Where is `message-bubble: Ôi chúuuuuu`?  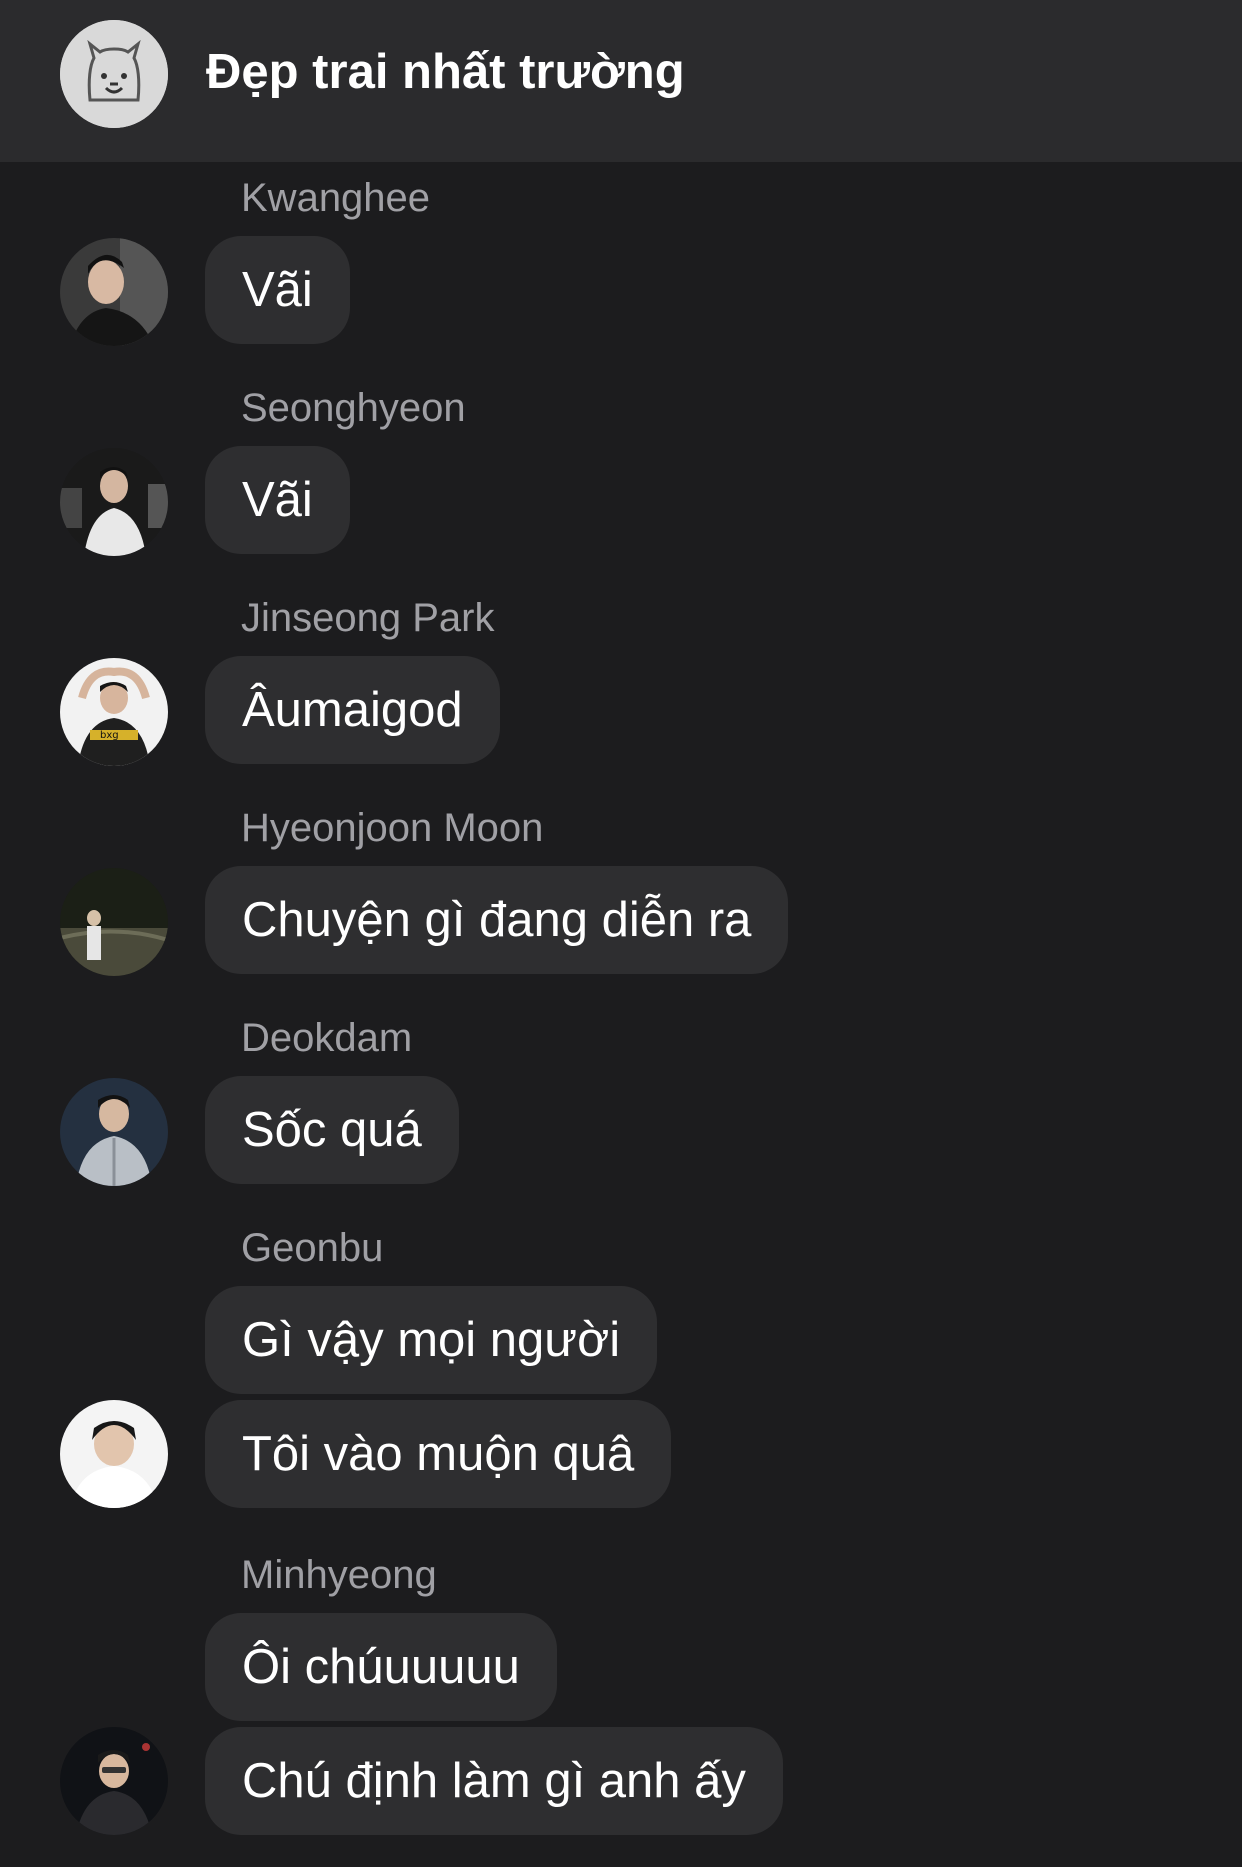 message-bubble: Ôi chúuuuuu is located at coordinates (381, 1667).